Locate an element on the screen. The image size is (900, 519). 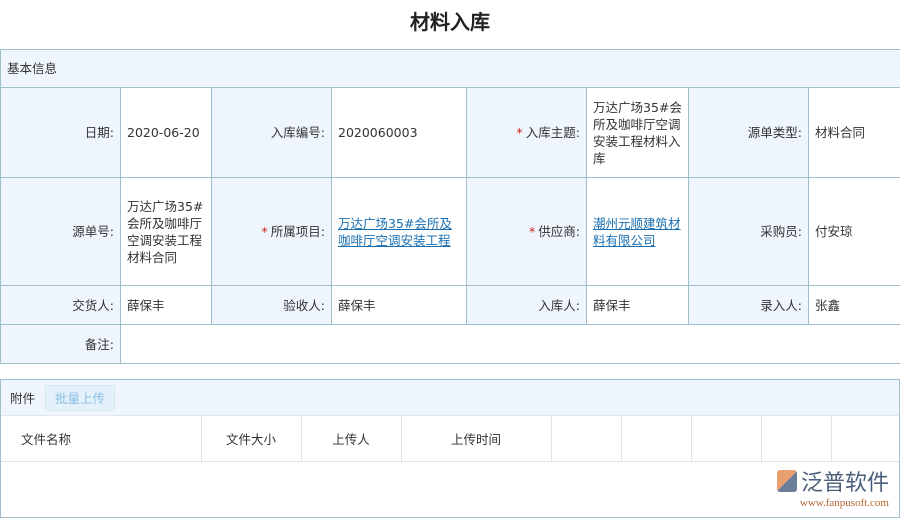
no-field: 2020060003 is located at coordinates (399, 132).